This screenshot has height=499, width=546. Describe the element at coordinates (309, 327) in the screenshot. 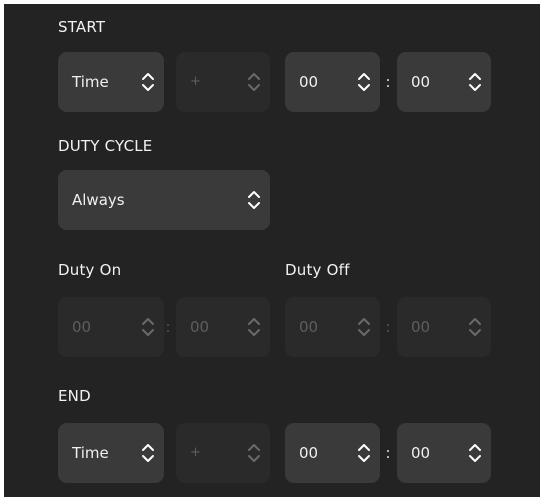

I see `duty-off-hours-value: 00` at that location.